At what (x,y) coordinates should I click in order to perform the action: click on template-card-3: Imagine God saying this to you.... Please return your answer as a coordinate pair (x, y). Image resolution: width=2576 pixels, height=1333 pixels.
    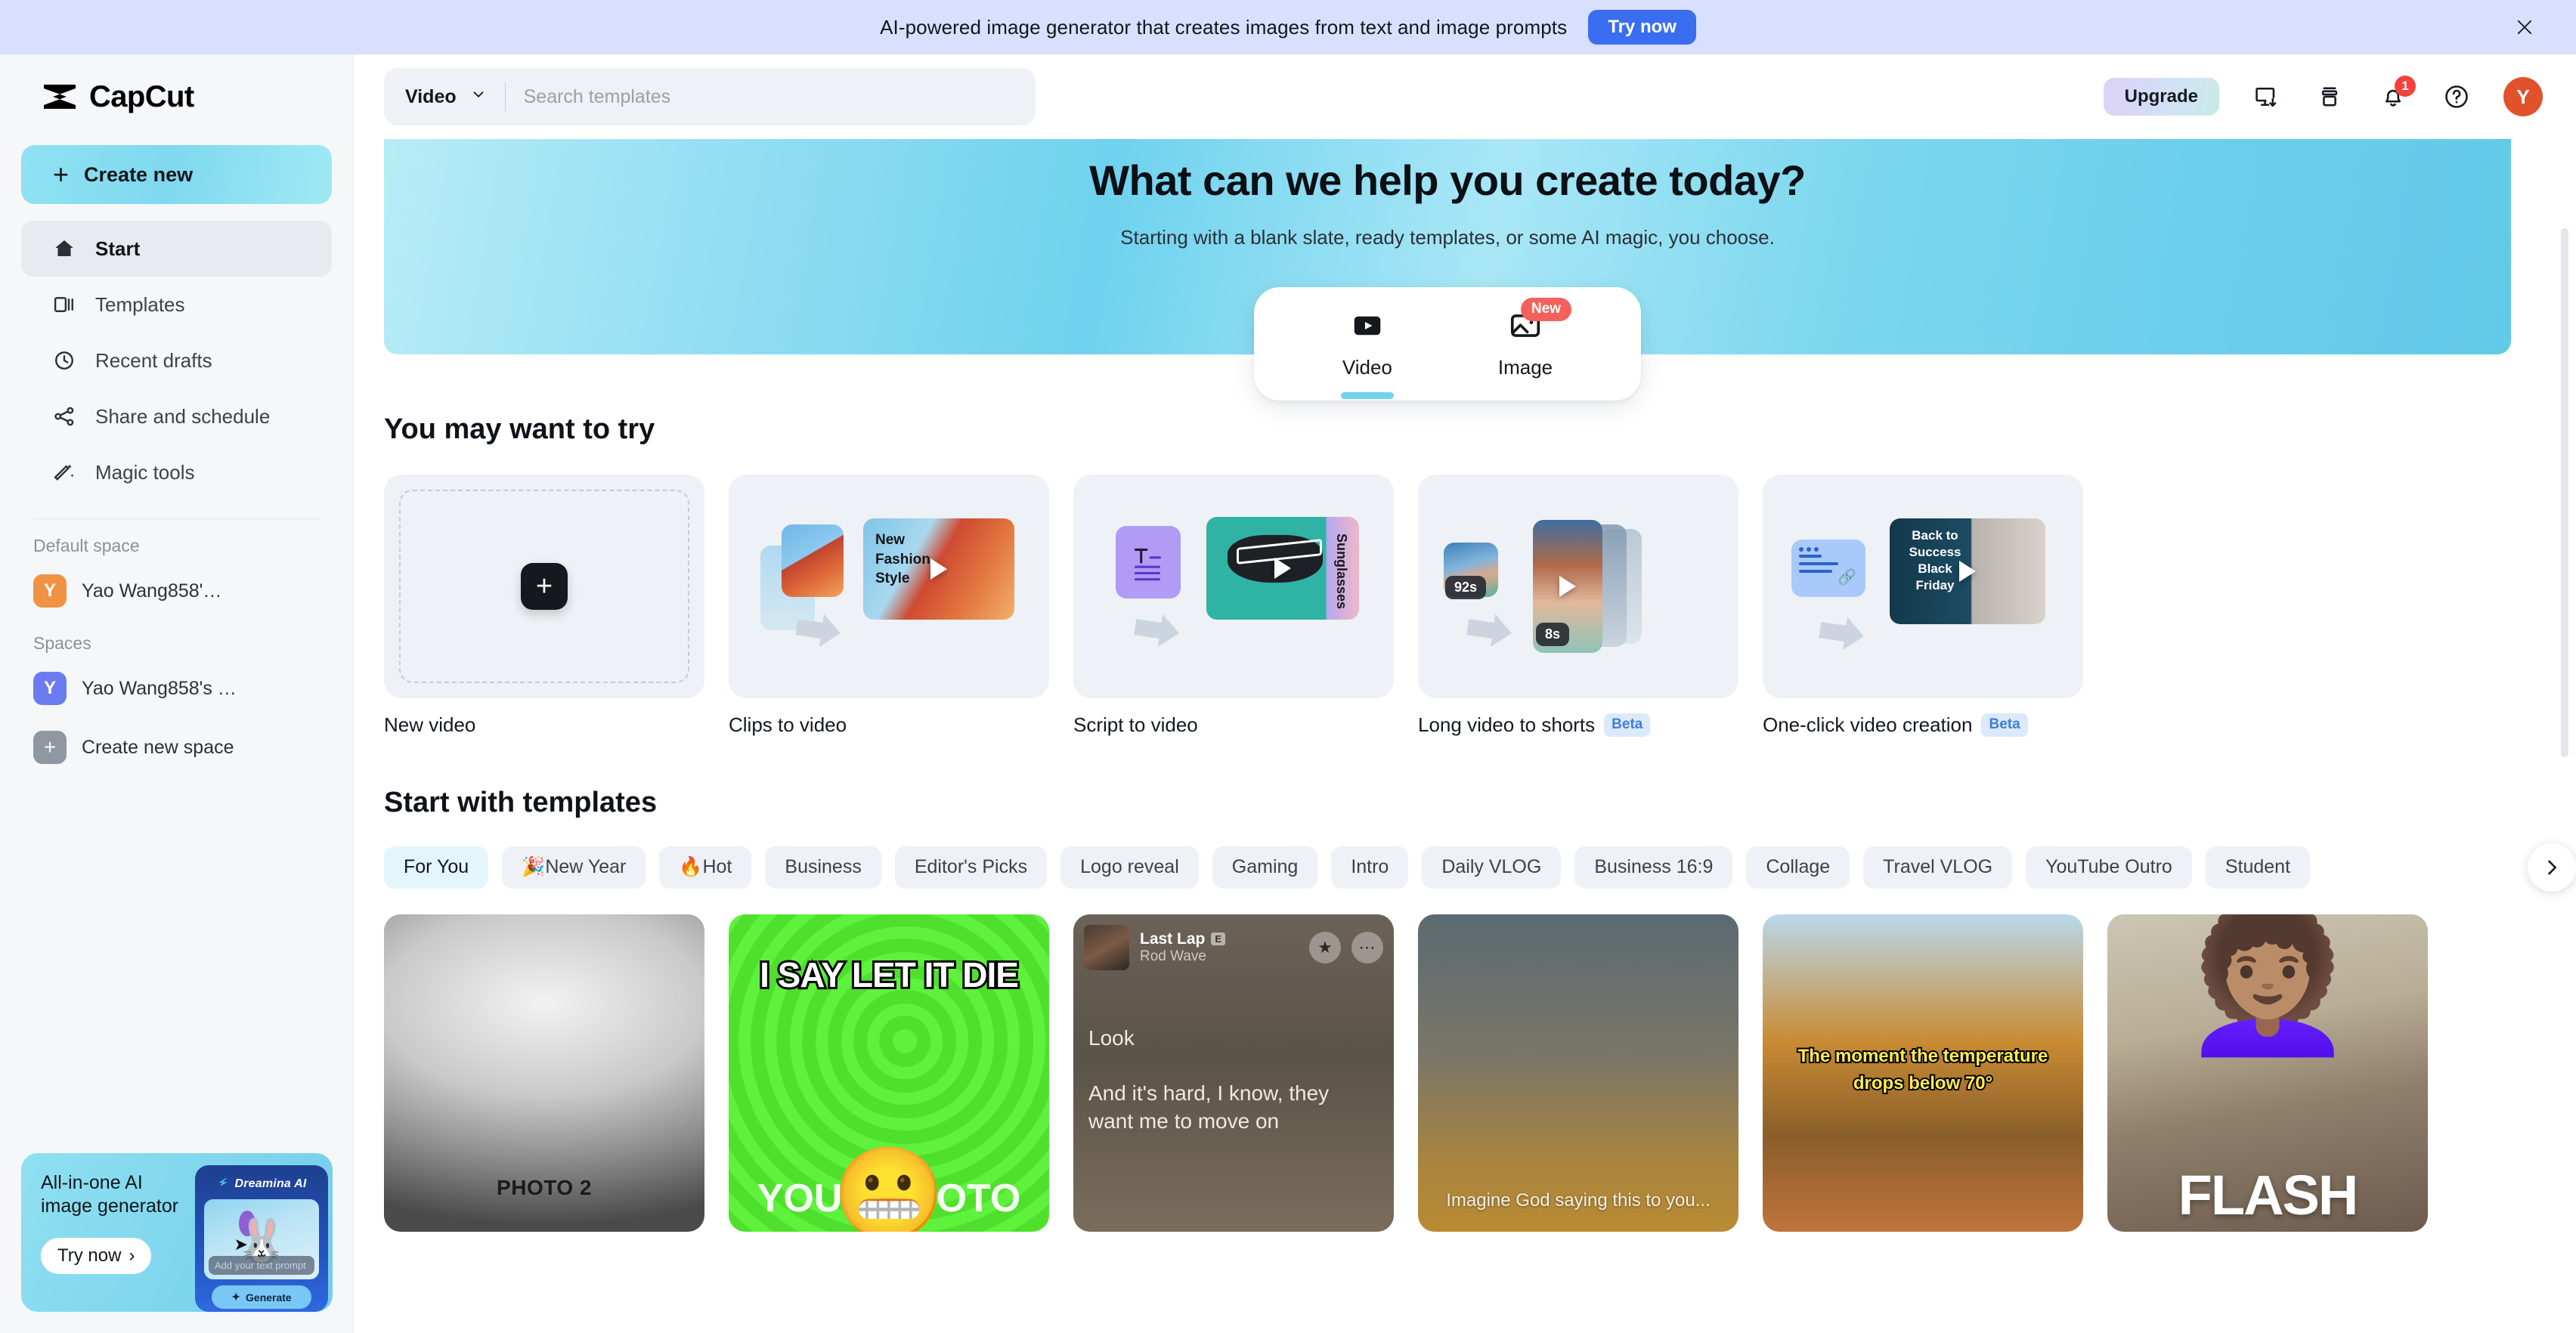
    Looking at the image, I should click on (1578, 1073).